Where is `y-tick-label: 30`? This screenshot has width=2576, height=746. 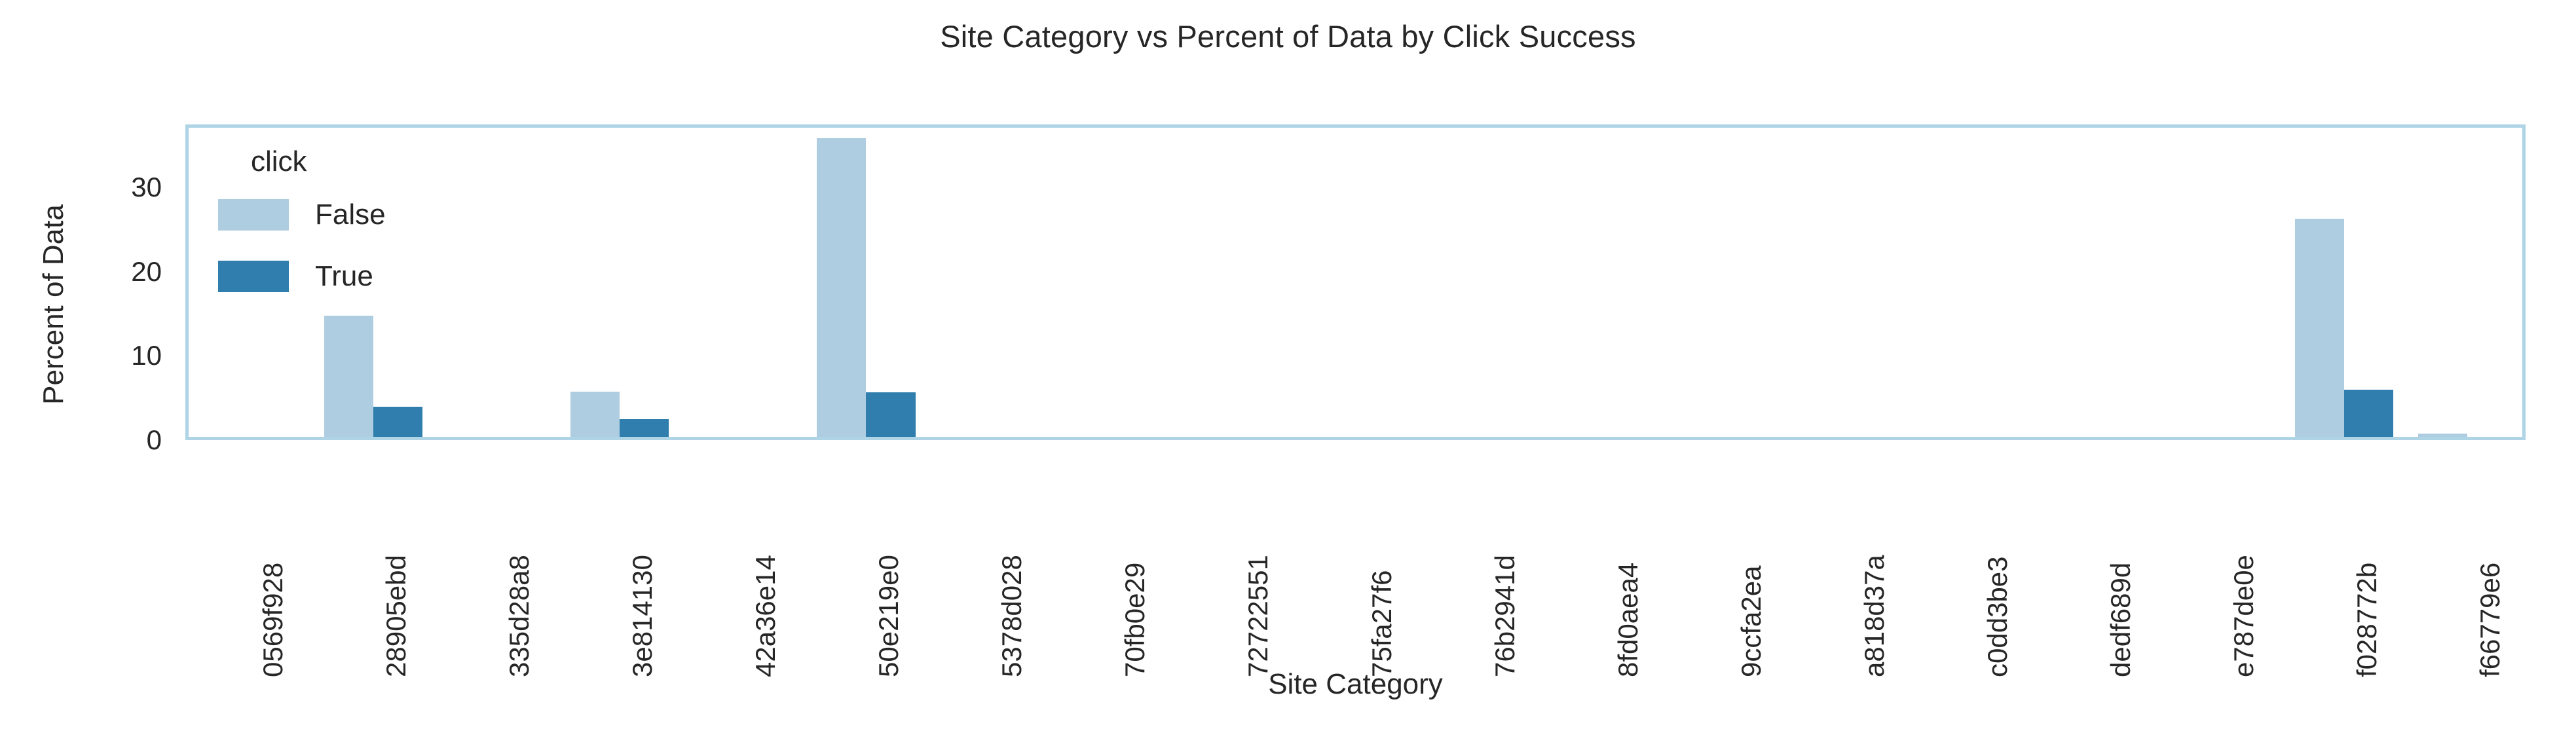
y-tick-label: 30 is located at coordinates (146, 187).